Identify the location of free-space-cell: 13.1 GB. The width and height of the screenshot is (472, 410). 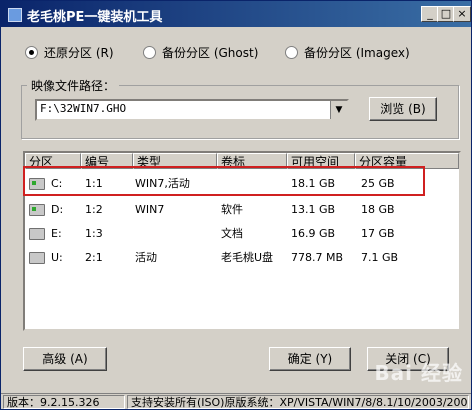
(313, 209).